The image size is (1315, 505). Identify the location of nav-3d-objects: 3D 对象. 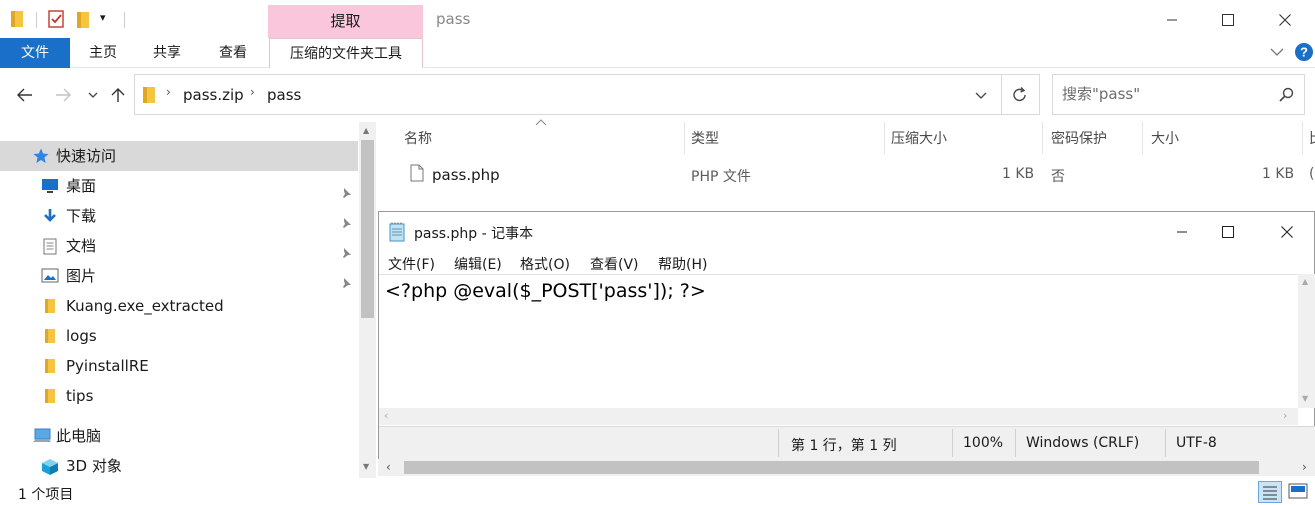
(179, 464).